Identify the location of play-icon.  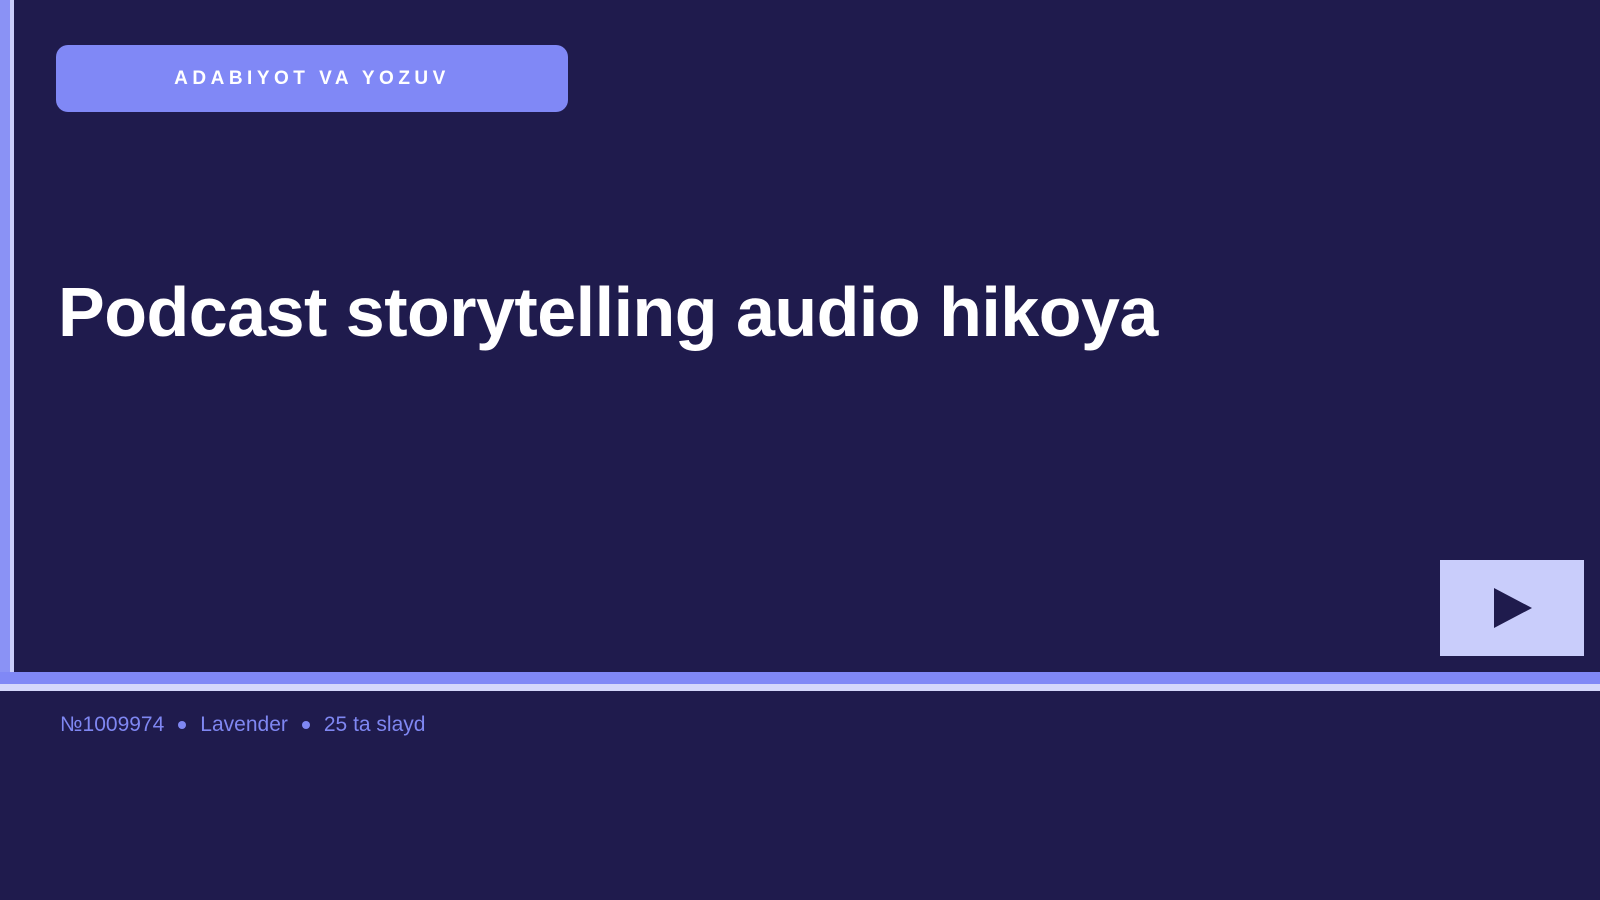
(1513, 608).